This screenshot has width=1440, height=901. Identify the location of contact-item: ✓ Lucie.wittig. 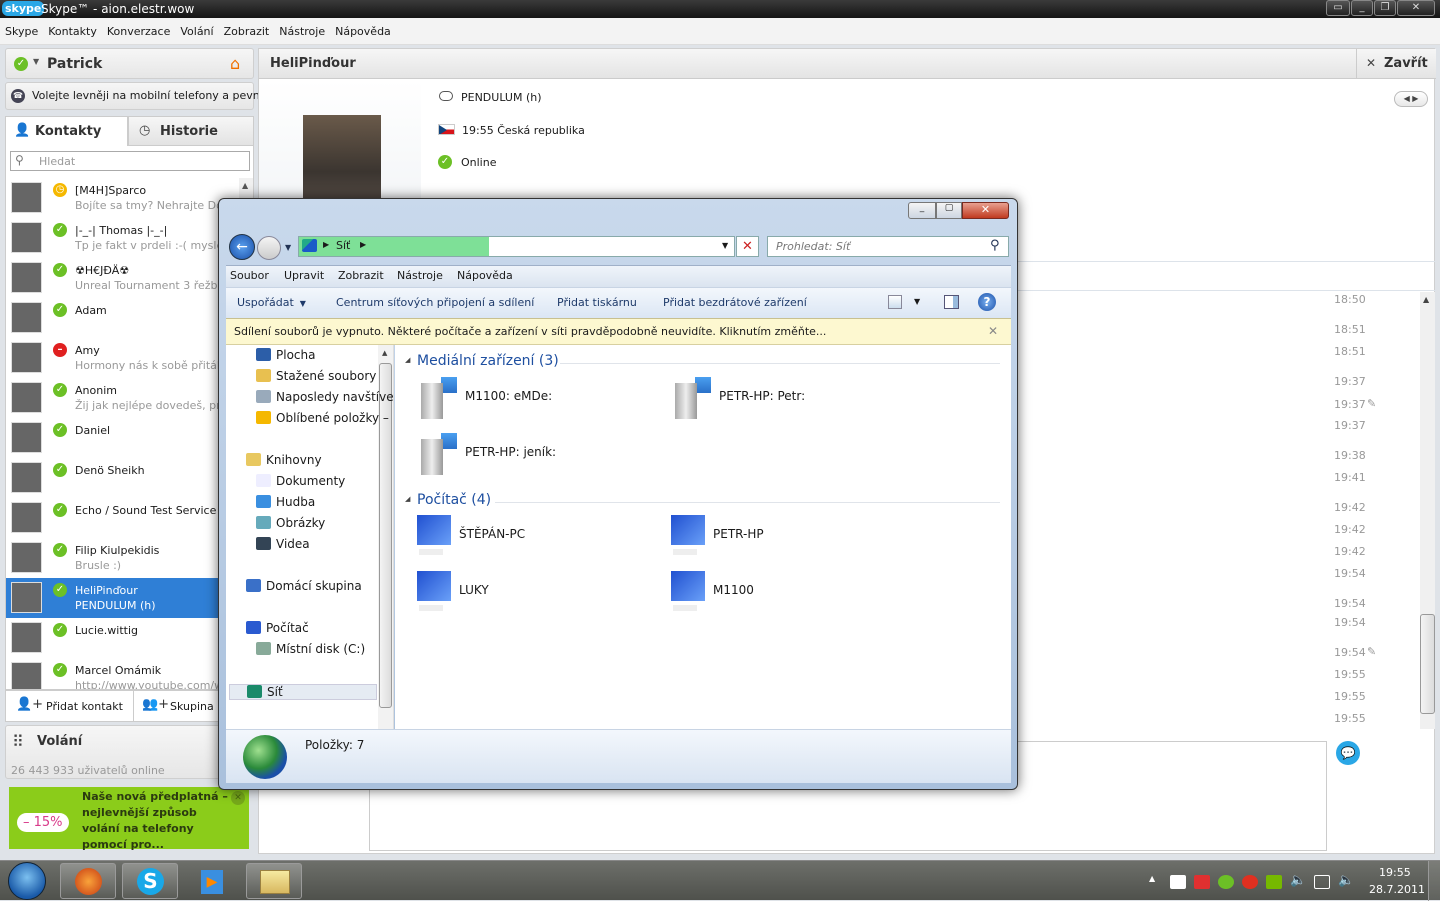
(112, 638).